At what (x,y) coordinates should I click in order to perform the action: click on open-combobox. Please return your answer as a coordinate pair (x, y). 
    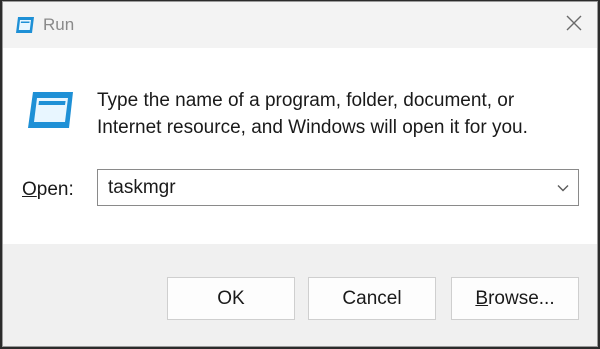
    Looking at the image, I should click on (338, 187).